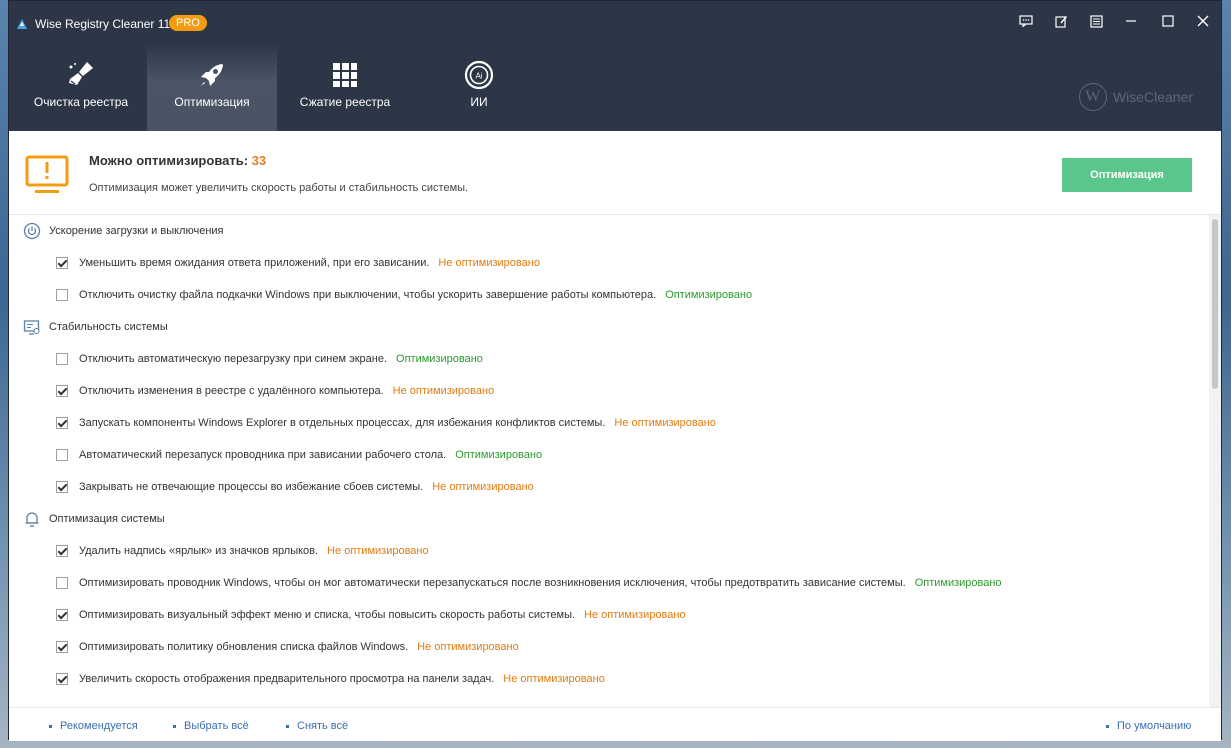  I want to click on rocket-icon, so click(212, 75).